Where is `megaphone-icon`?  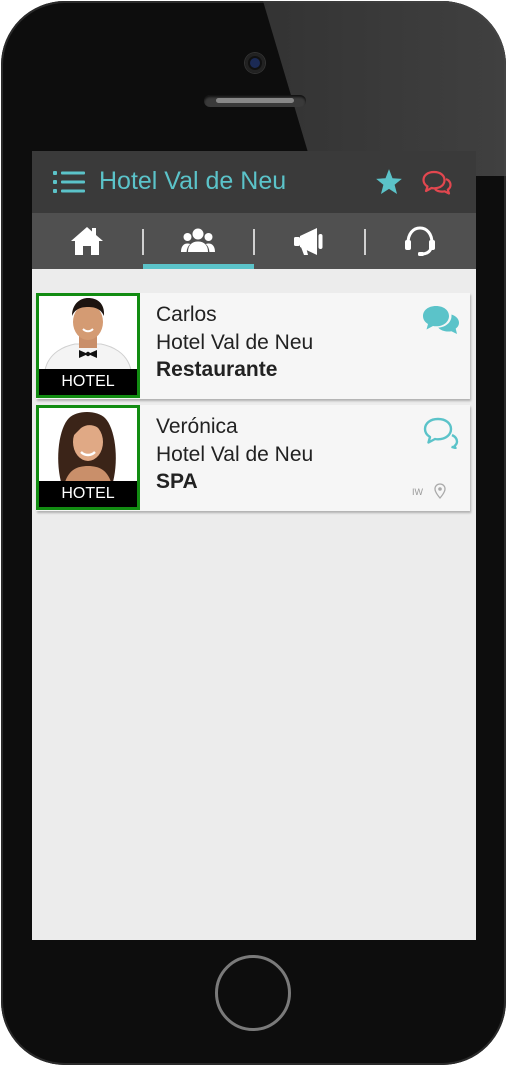
megaphone-icon is located at coordinates (308, 241).